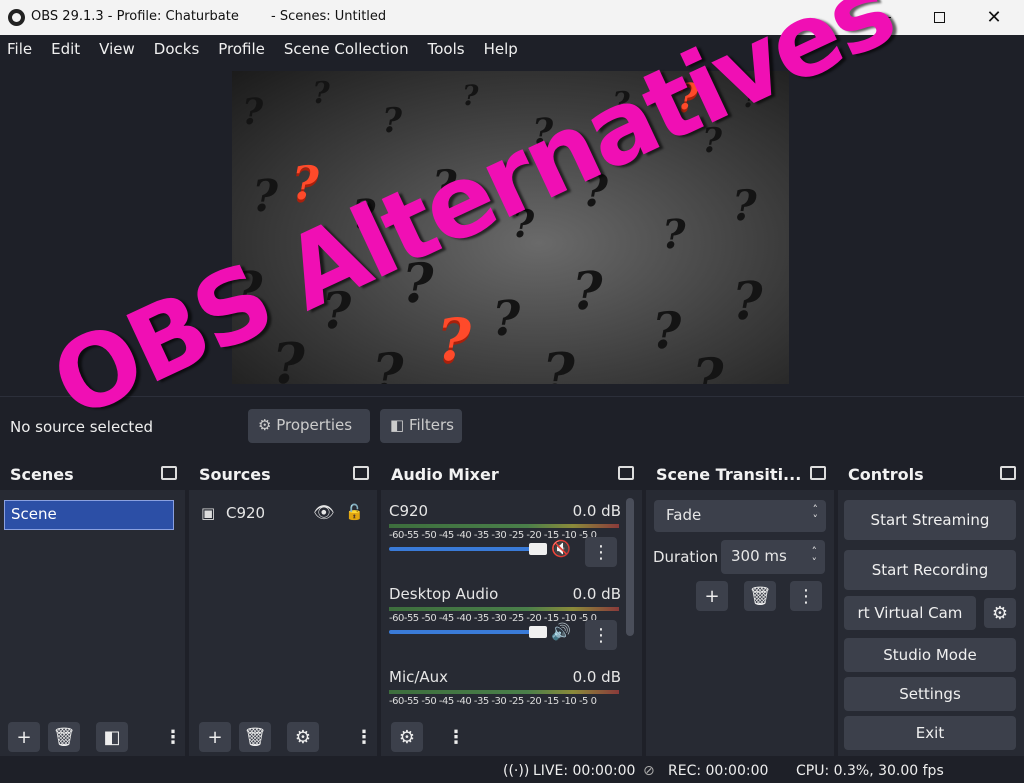 The width and height of the screenshot is (1024, 783). What do you see at coordinates (596, 511) in the screenshot?
I see `channel-db: 0.0 dB` at bounding box center [596, 511].